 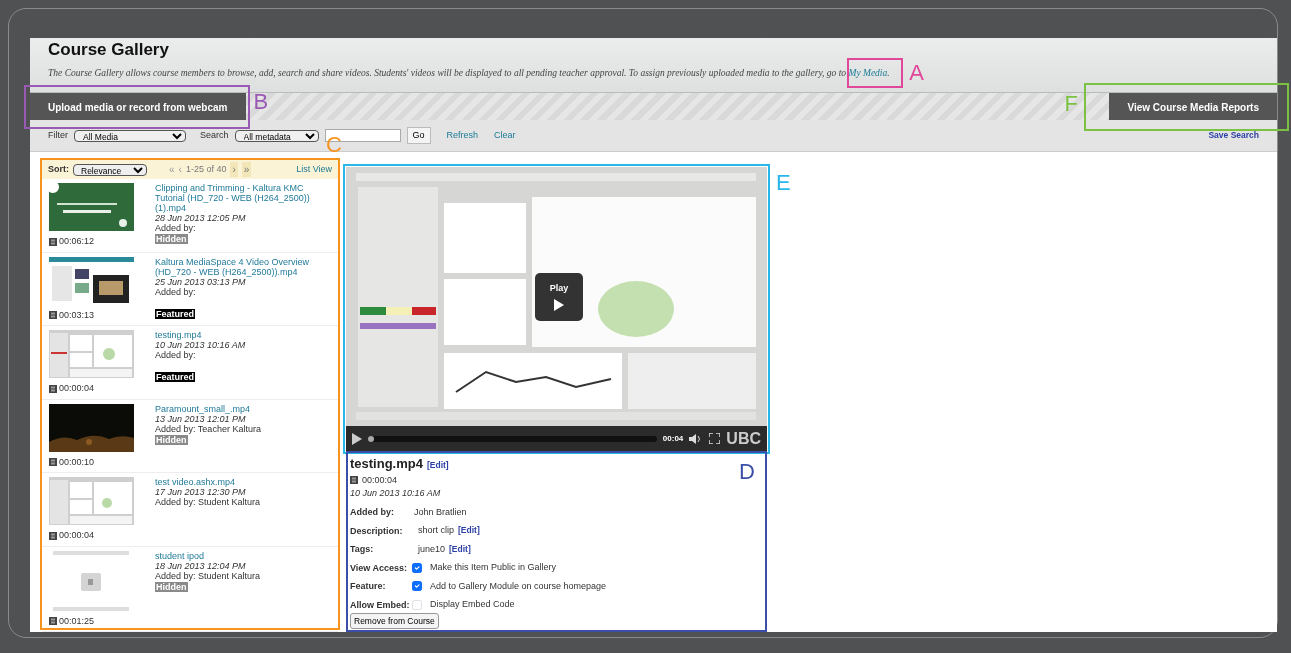 I want to click on filter-label: Filter, so click(x=58, y=135).